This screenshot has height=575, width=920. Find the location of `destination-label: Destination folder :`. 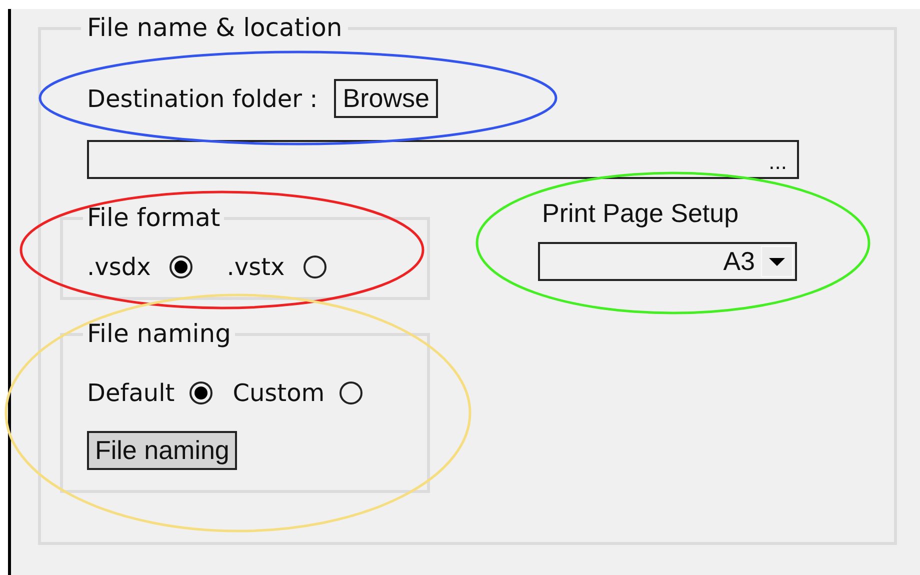

destination-label: Destination folder : is located at coordinates (202, 98).